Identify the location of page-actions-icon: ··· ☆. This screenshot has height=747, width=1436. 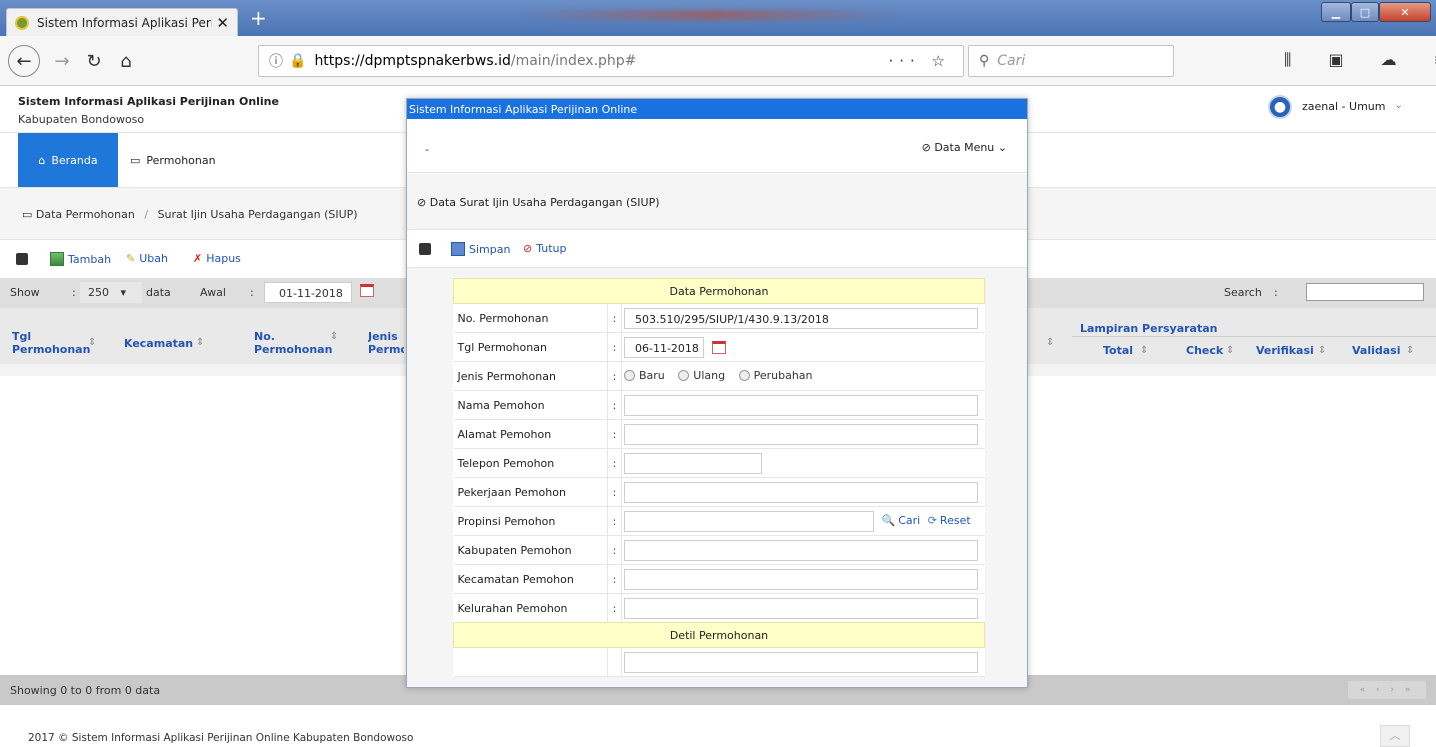
(919, 61).